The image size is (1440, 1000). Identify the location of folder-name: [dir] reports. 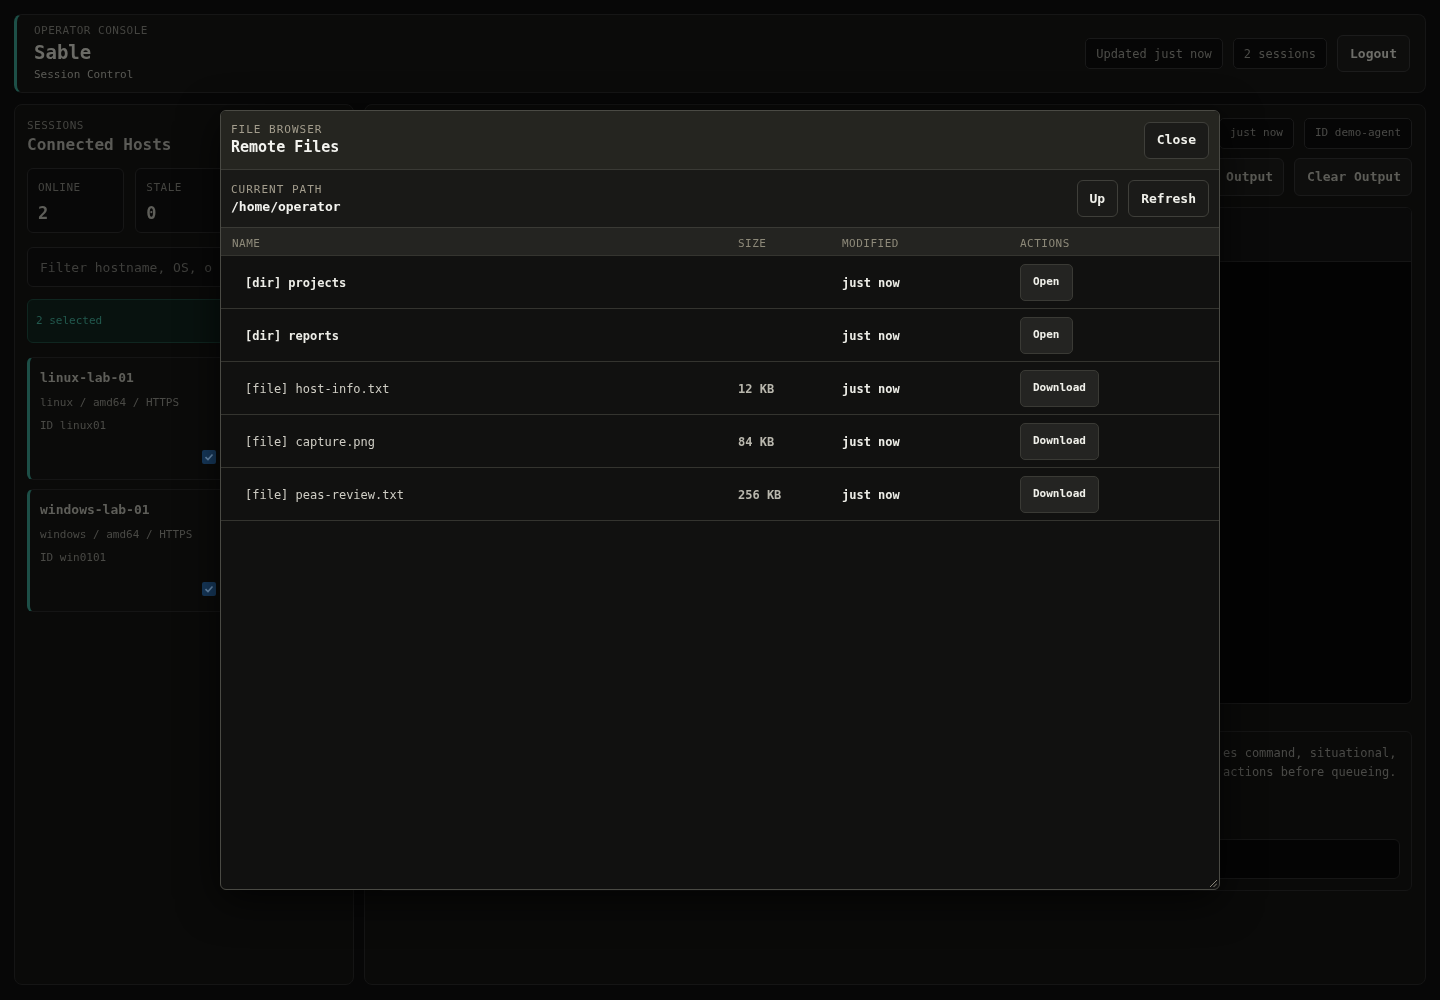
(292, 336).